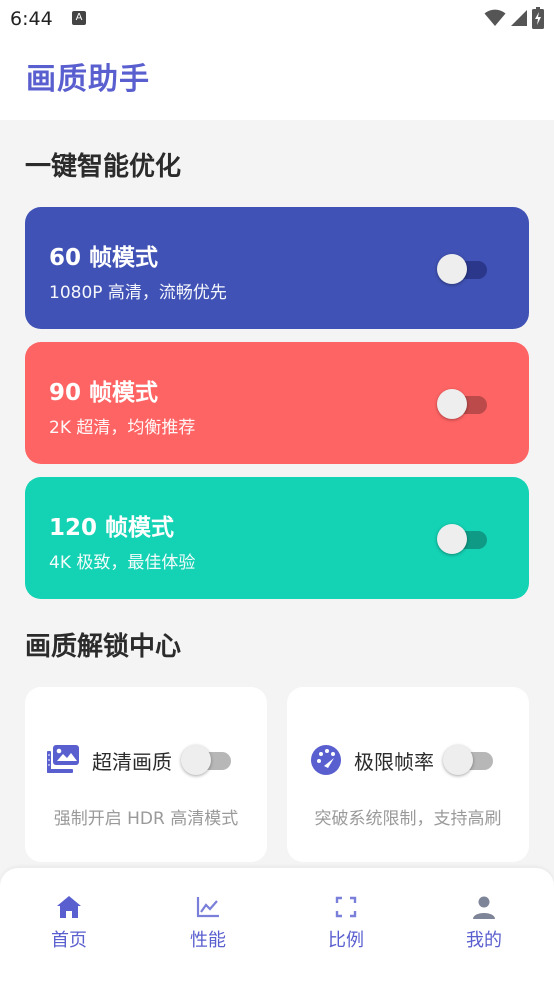 The height and width of the screenshot is (984, 554). I want to click on nav-label: 性能, so click(208, 940).